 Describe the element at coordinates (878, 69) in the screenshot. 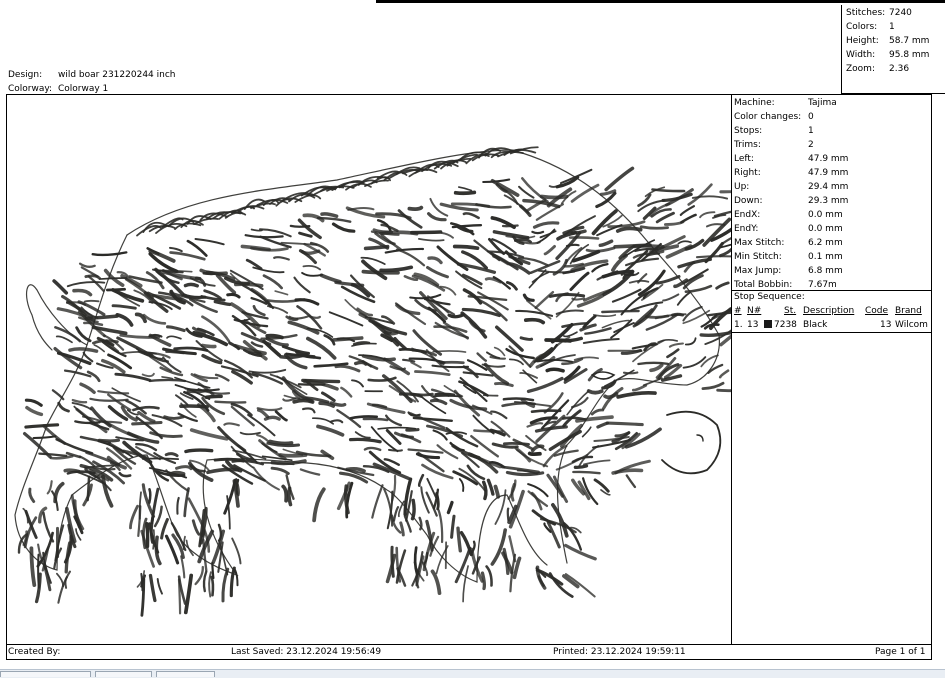

I see `stat-zoom: Zoom: 2.36` at that location.